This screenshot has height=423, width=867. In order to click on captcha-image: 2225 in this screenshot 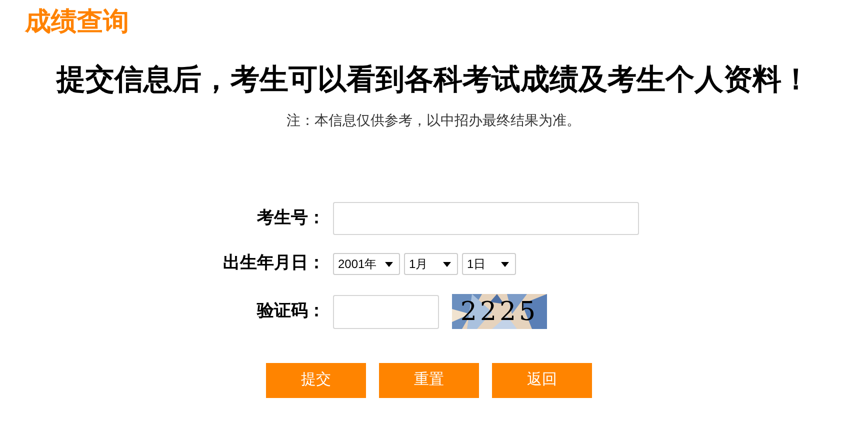, I will do `click(499, 311)`.